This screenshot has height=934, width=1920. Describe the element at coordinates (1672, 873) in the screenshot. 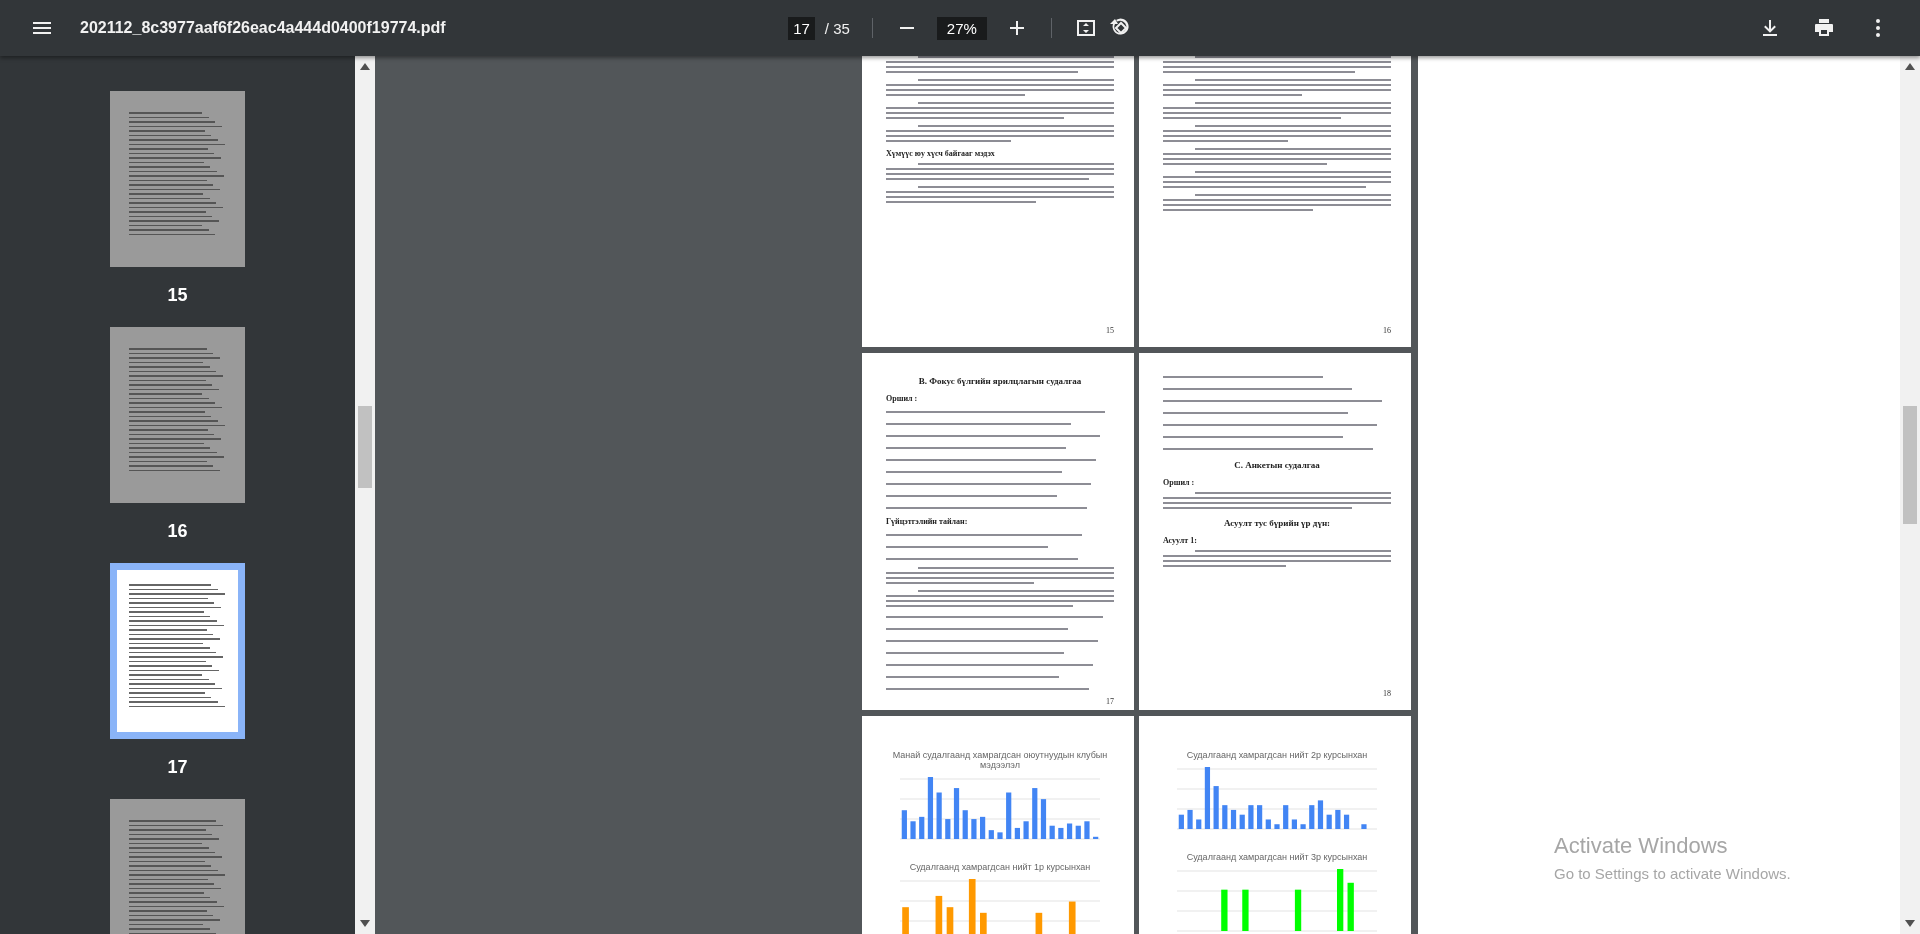

I see `activation-message: Go to Settings to activate Windows.` at that location.